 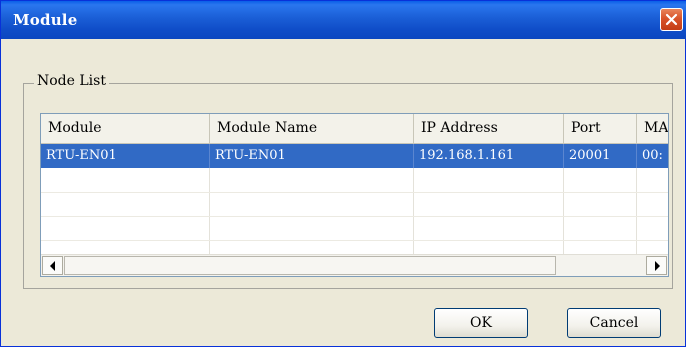 I want to click on close-icon, so click(x=671, y=19).